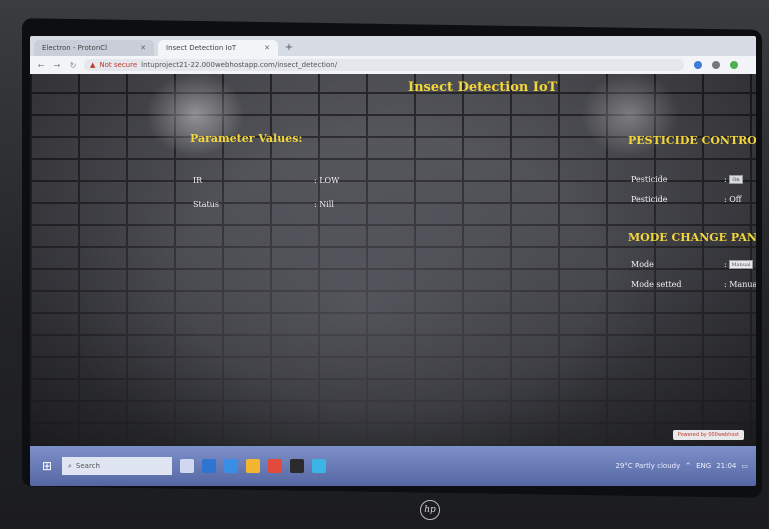  Describe the element at coordinates (430, 510) in the screenshot. I see `hp-logo: hp` at that location.